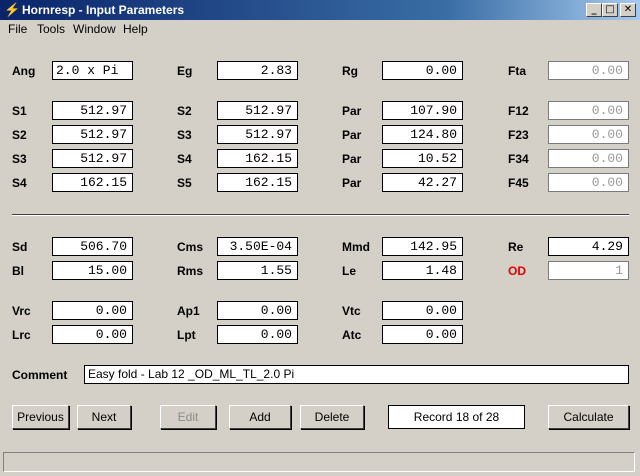 Image resolution: width=640 pixels, height=476 pixels. Describe the element at coordinates (92, 310) in the screenshot. I see `vrc-field: 0.00` at that location.